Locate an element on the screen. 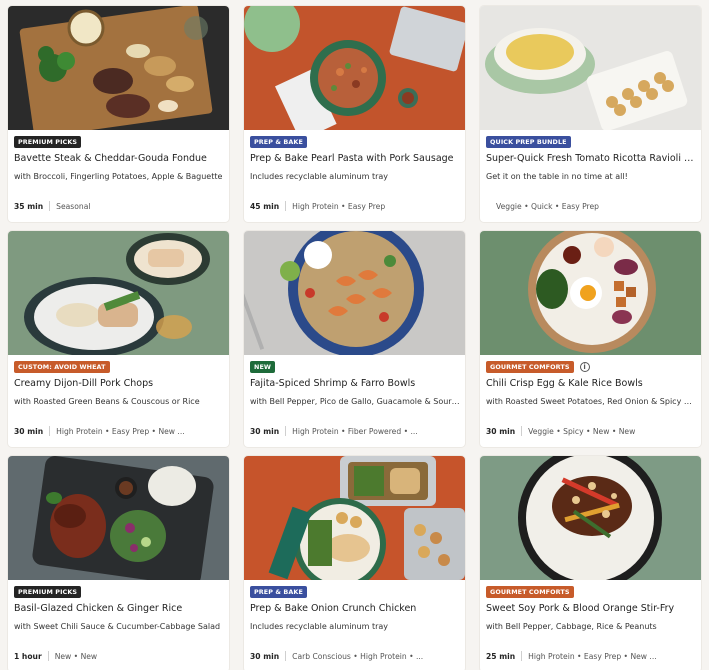  cook-time: 1 hour is located at coordinates (28, 656).